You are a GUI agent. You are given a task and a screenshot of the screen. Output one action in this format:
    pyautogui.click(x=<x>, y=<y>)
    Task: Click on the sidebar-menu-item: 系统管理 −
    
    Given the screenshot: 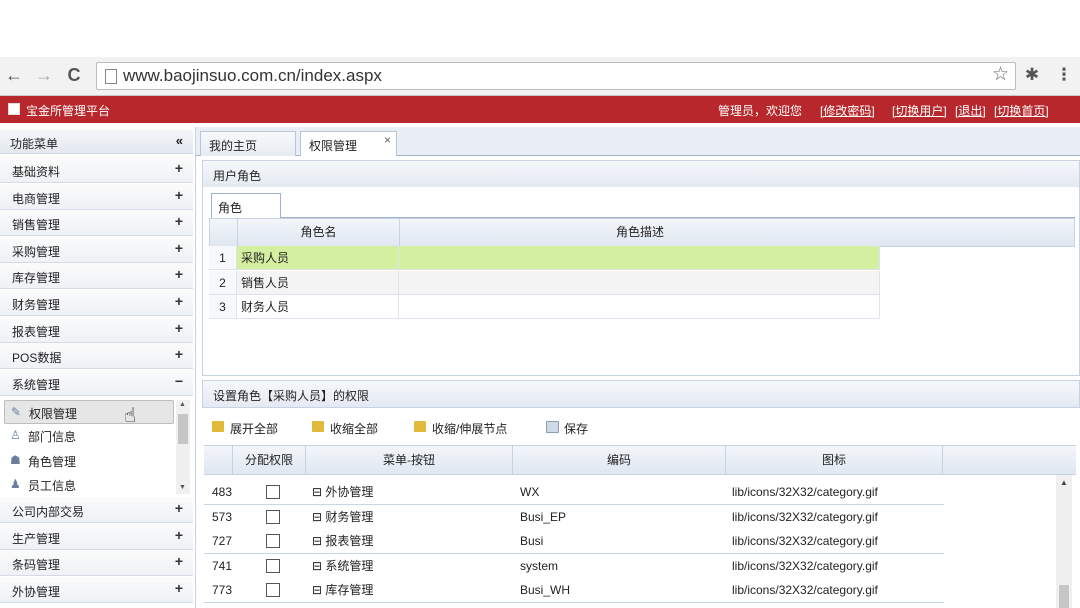 What is the action you would take?
    pyautogui.click(x=96, y=382)
    